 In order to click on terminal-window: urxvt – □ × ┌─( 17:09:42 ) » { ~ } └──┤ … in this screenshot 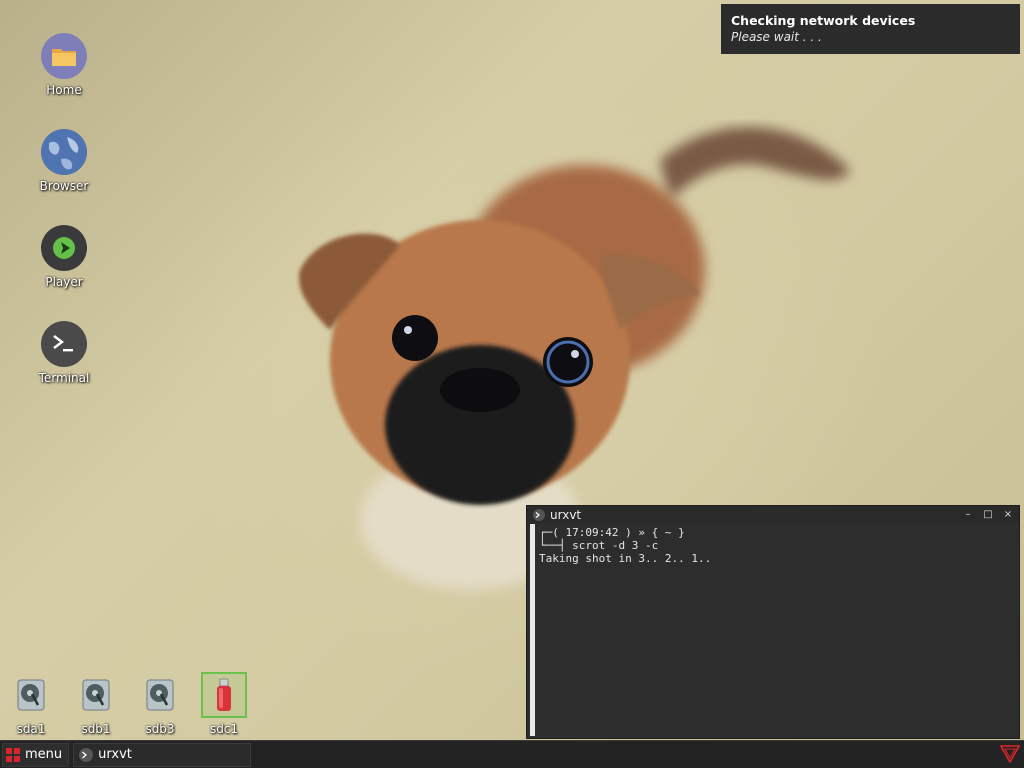, I will do `click(773, 622)`.